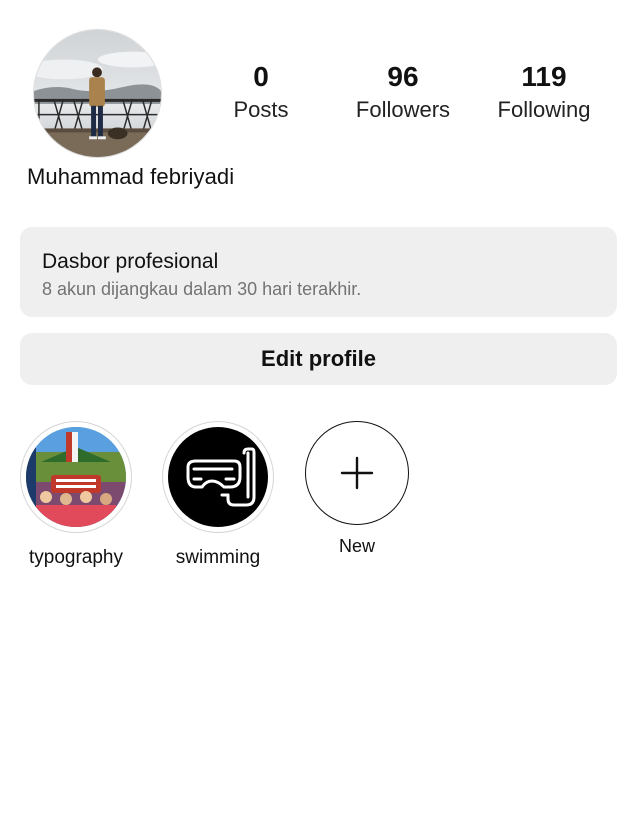 This screenshot has width=637, height=822. I want to click on highlight-swimming: swimming, so click(218, 495).